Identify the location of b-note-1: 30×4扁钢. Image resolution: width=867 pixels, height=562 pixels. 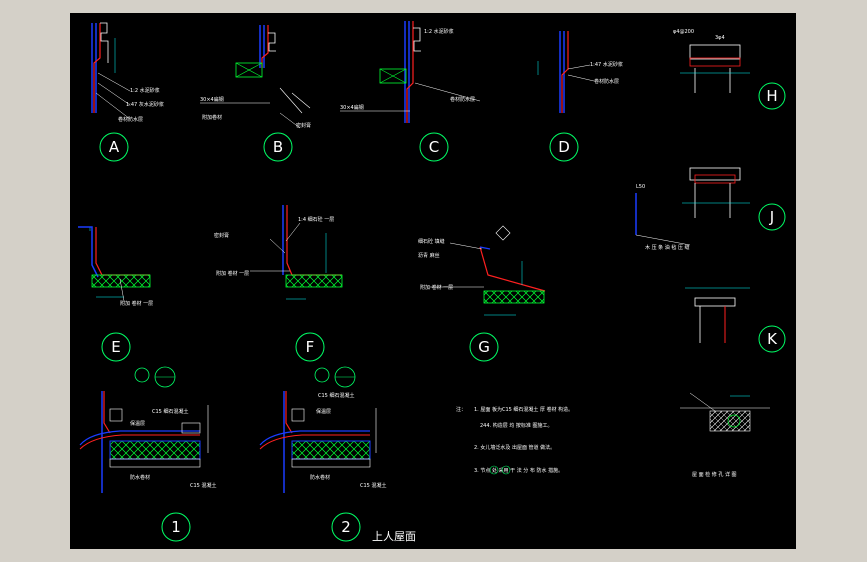
(212, 99).